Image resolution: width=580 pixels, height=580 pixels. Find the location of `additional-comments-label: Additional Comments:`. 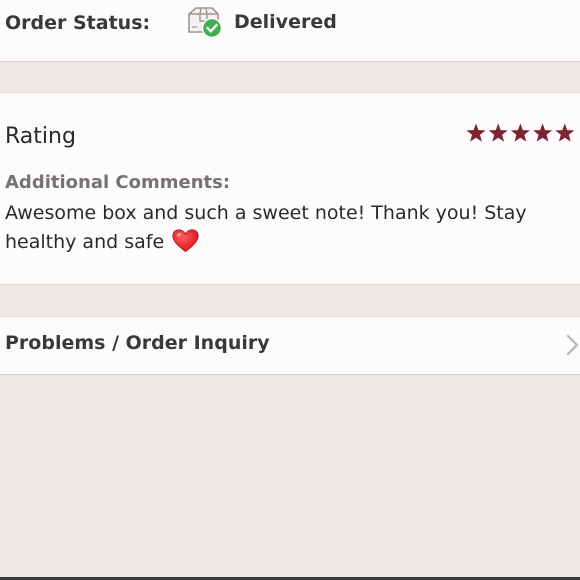

additional-comments-label: Additional Comments: is located at coordinates (118, 182).